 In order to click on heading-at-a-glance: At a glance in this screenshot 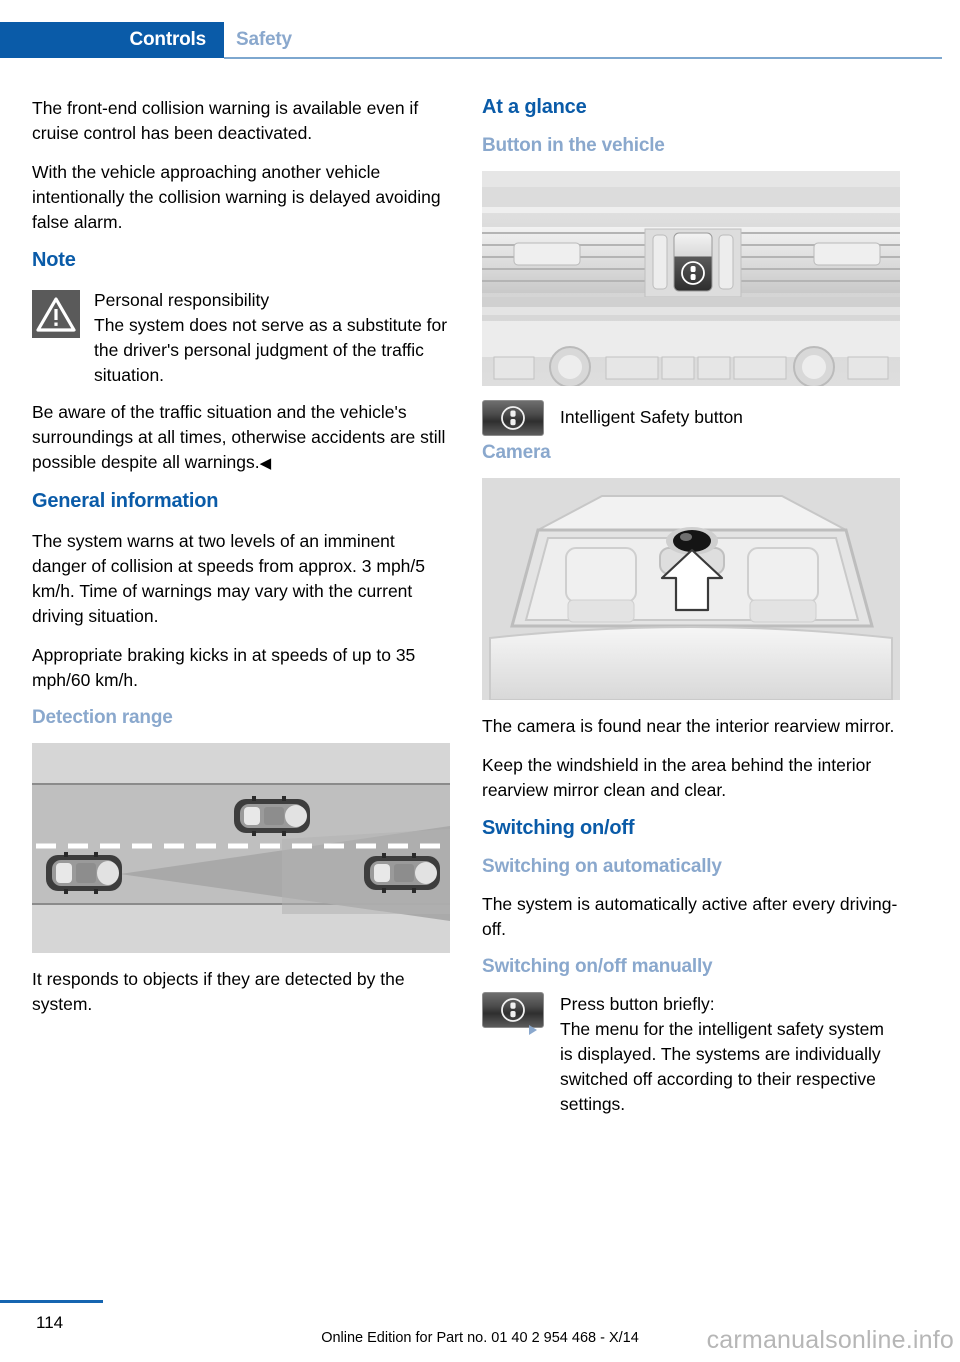, I will do `click(534, 107)`.